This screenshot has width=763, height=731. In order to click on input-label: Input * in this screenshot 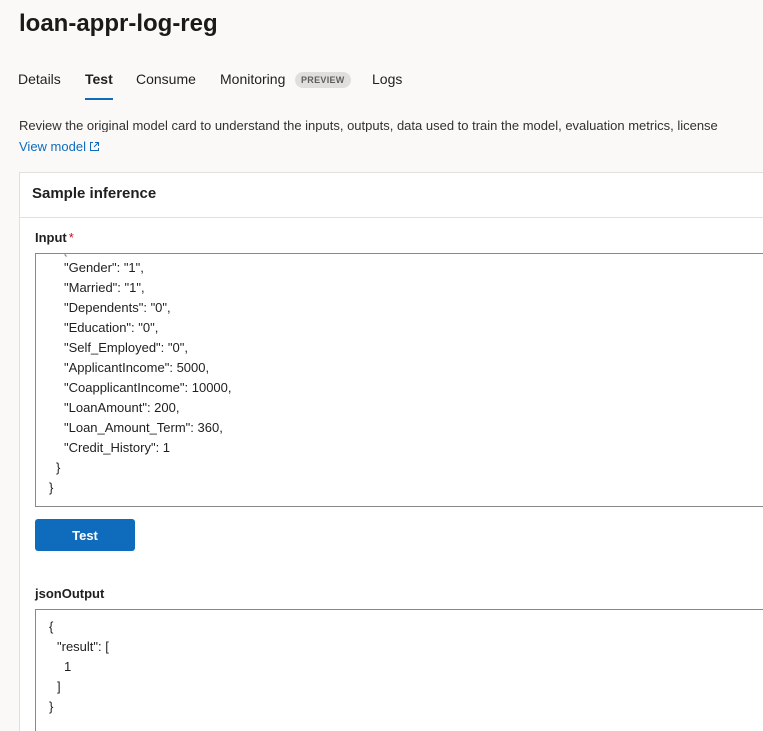, I will do `click(54, 237)`.